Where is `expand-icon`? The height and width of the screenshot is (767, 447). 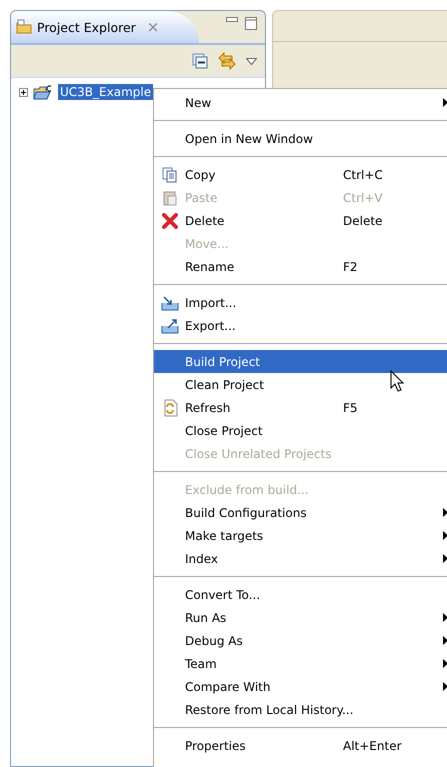 expand-icon is located at coordinates (23, 92).